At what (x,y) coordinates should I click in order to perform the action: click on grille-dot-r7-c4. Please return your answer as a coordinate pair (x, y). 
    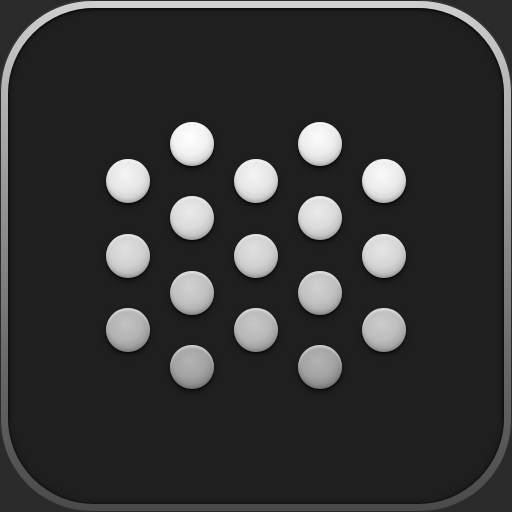
    Looking at the image, I should click on (320, 367).